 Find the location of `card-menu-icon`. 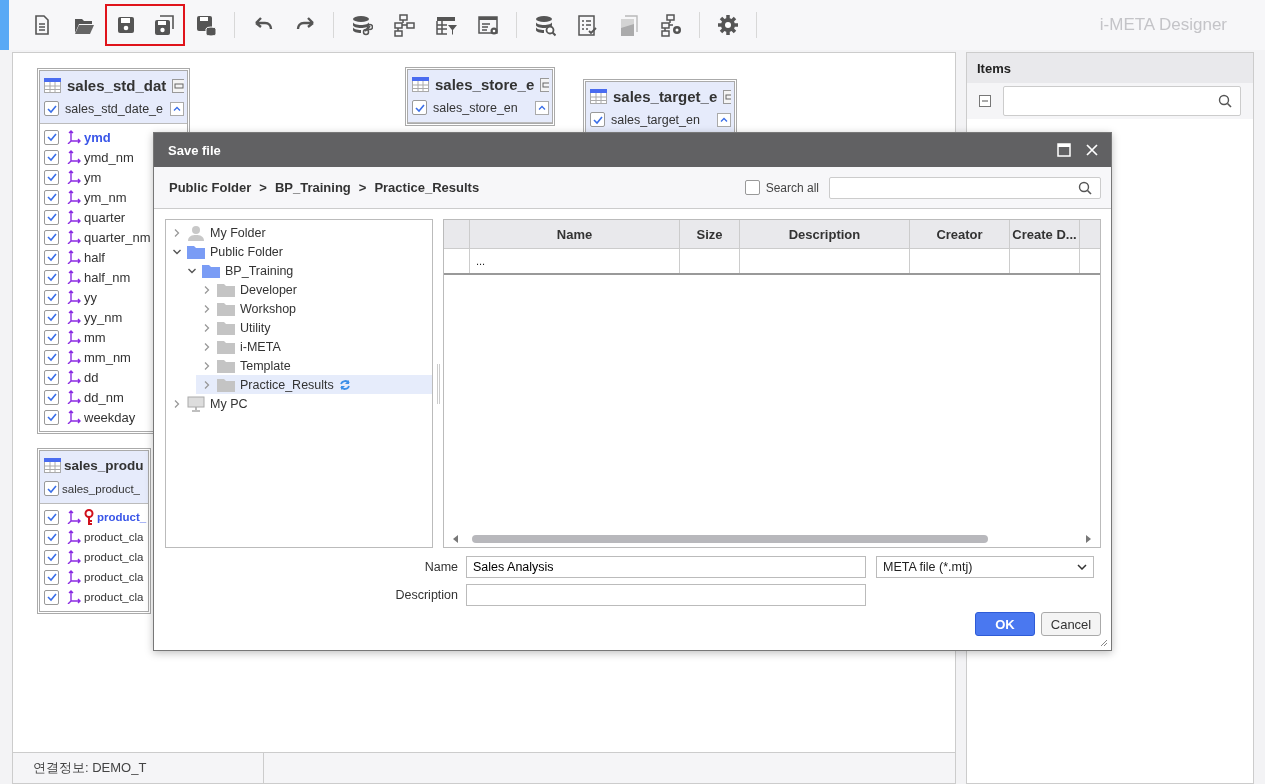

card-menu-icon is located at coordinates (178, 85).